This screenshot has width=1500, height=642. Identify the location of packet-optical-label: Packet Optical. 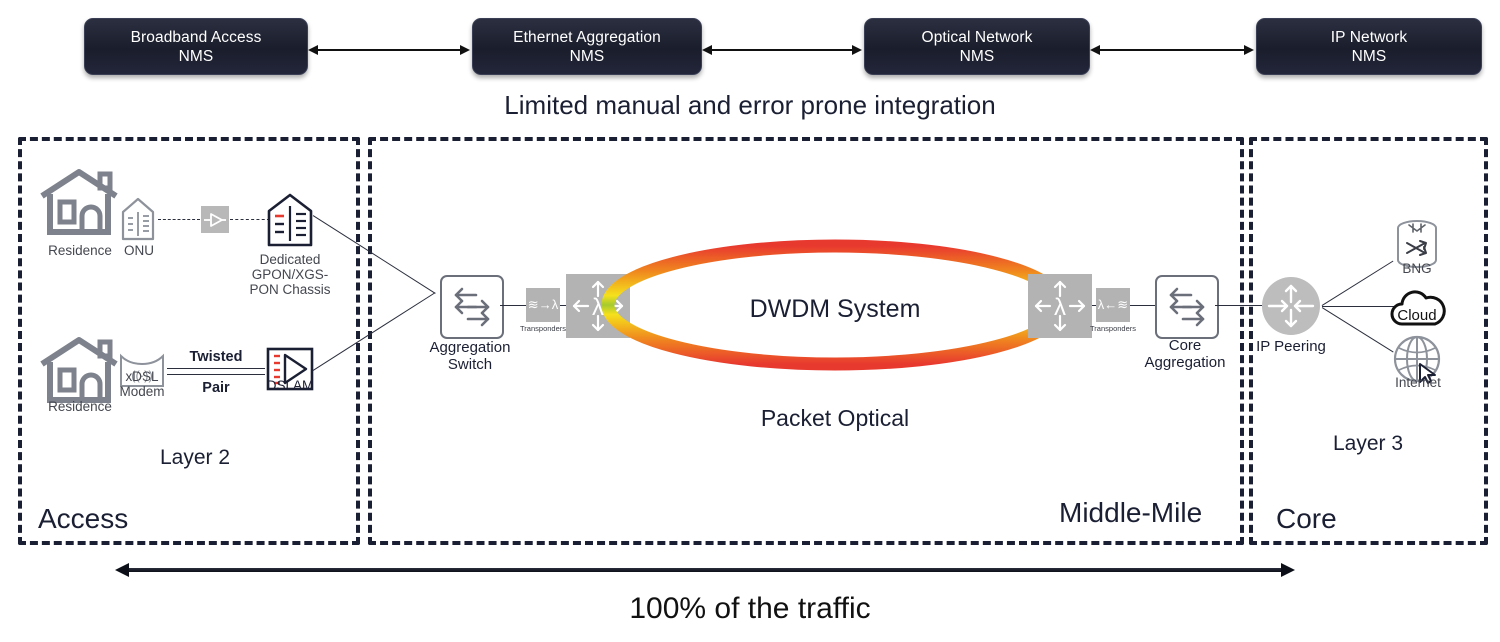
(835, 418).